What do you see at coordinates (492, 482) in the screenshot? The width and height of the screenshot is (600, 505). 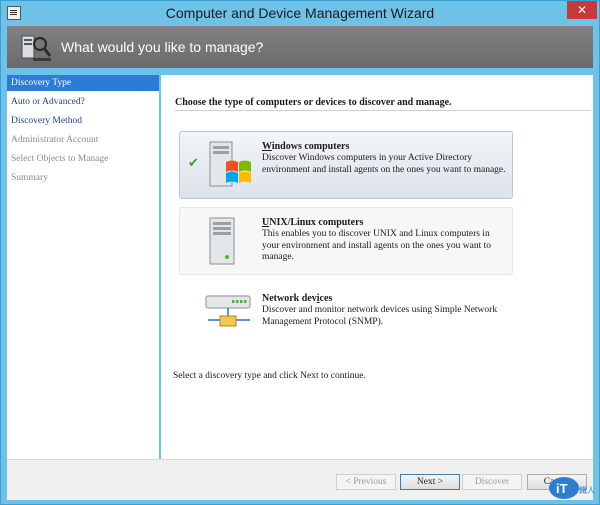 I see `discover-button: Discover` at bounding box center [492, 482].